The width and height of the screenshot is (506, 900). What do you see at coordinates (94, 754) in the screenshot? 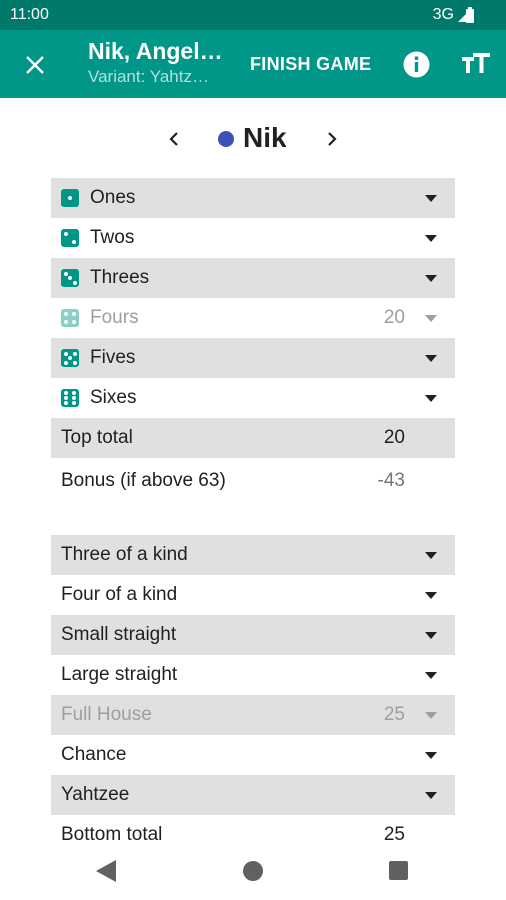
I see `score-row-label: Chance` at bounding box center [94, 754].